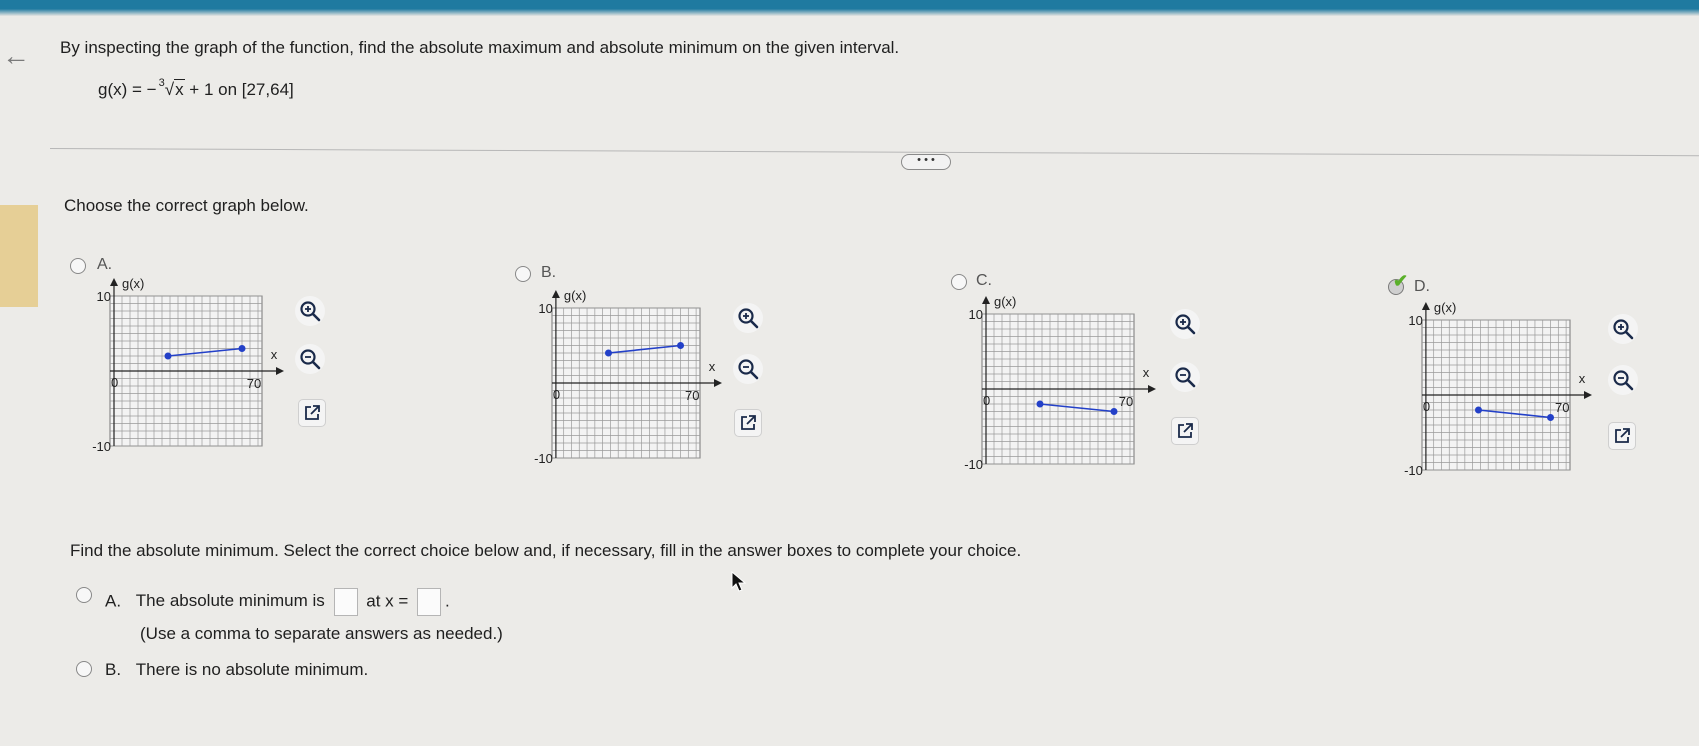 This screenshot has width=1699, height=746. I want to click on graph-option-d-label: D., so click(1422, 286).